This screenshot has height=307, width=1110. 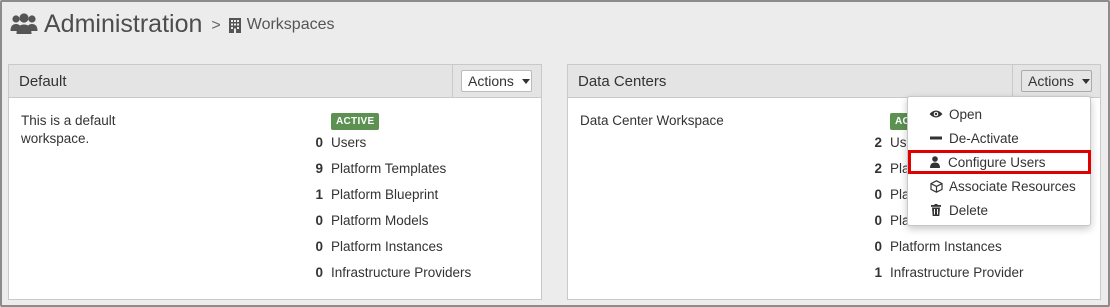 What do you see at coordinates (291, 25) in the screenshot?
I see `breadcrumb-workspaces: Workspaces` at bounding box center [291, 25].